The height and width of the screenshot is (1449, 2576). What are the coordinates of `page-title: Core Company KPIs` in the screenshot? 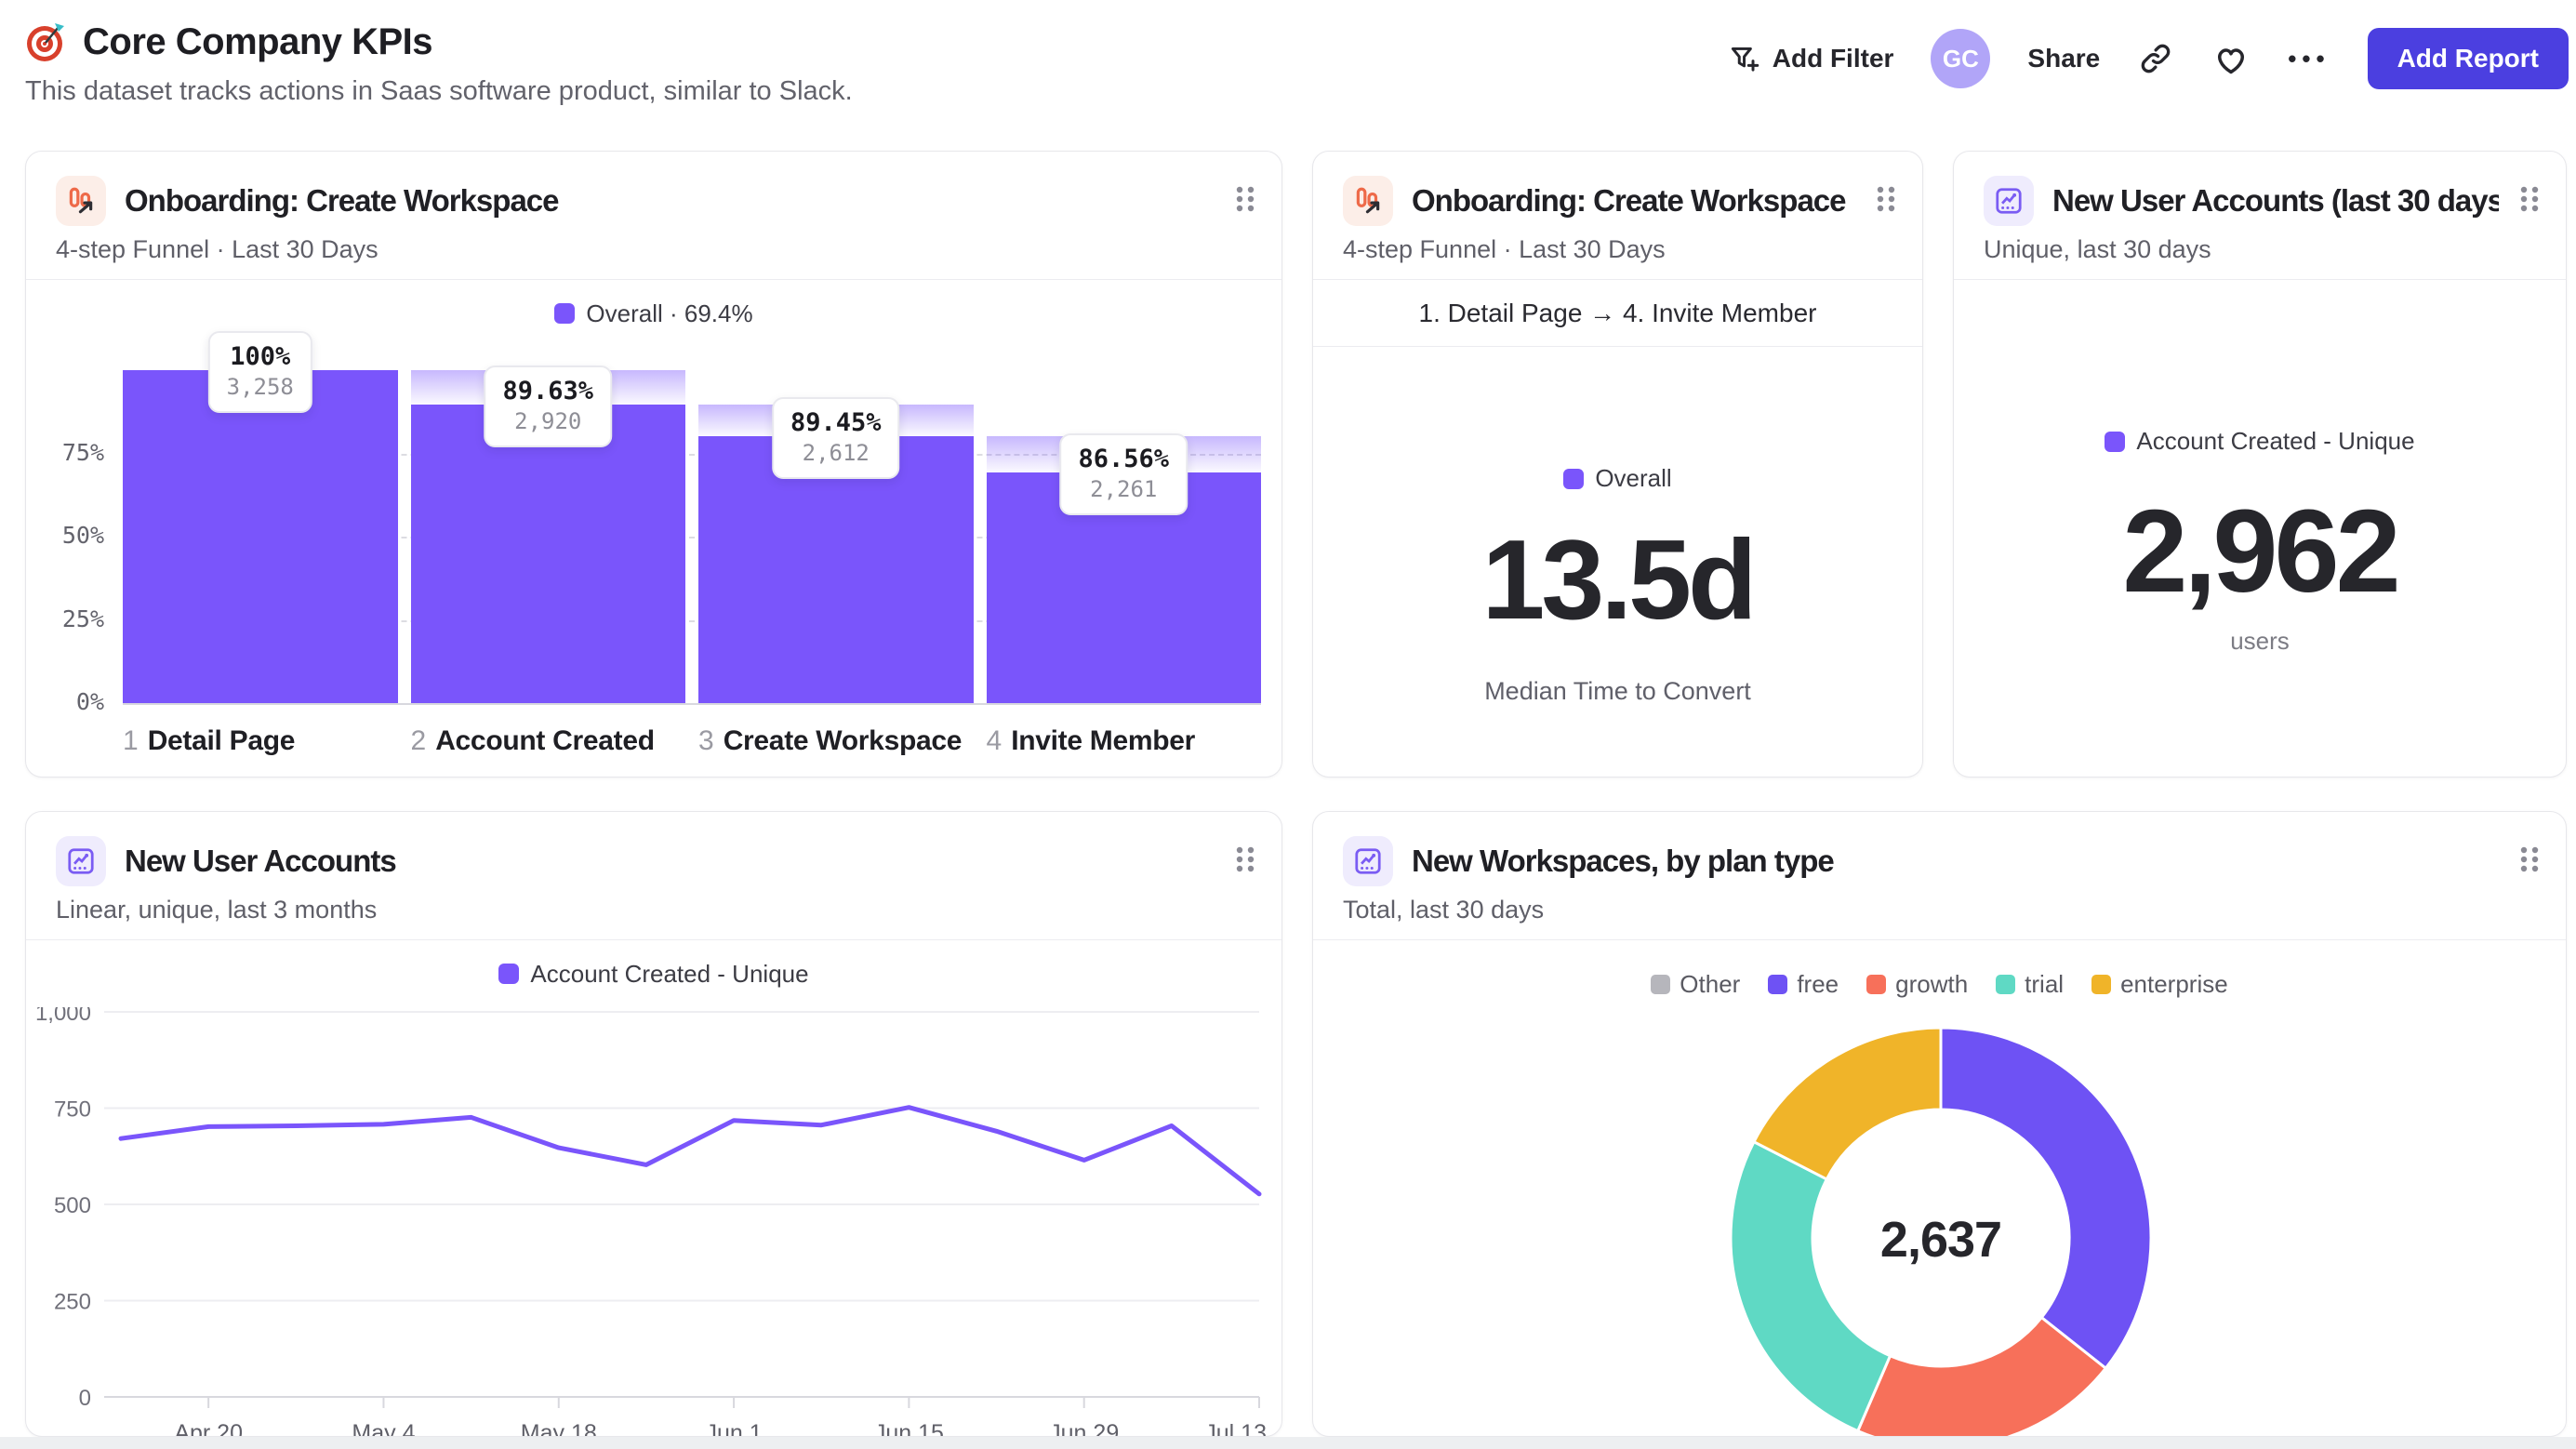 It's located at (439, 41).